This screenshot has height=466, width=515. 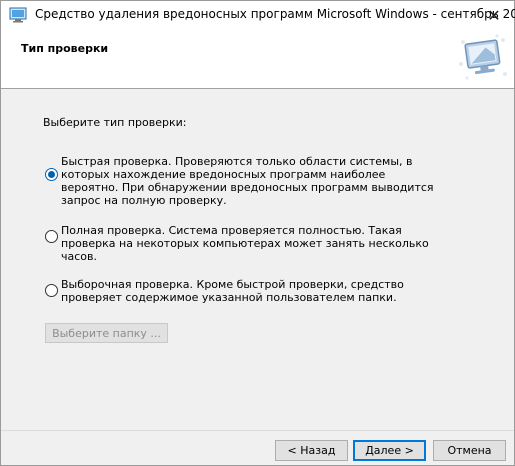 I want to click on cancel-button: Отмена, so click(x=469, y=450).